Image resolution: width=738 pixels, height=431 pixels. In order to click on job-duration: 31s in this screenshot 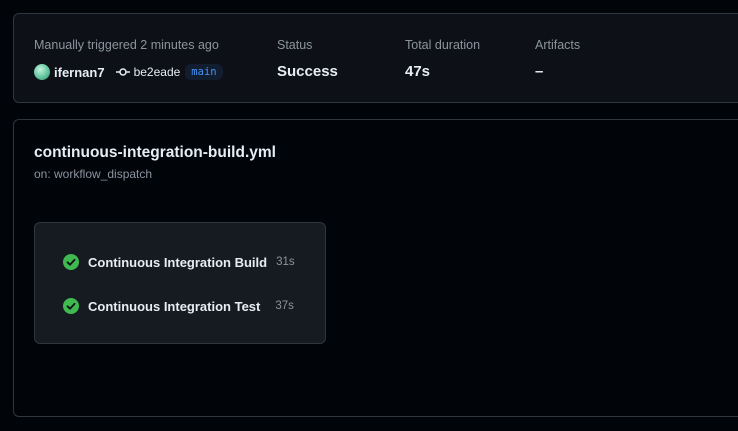, I will do `click(285, 262)`.